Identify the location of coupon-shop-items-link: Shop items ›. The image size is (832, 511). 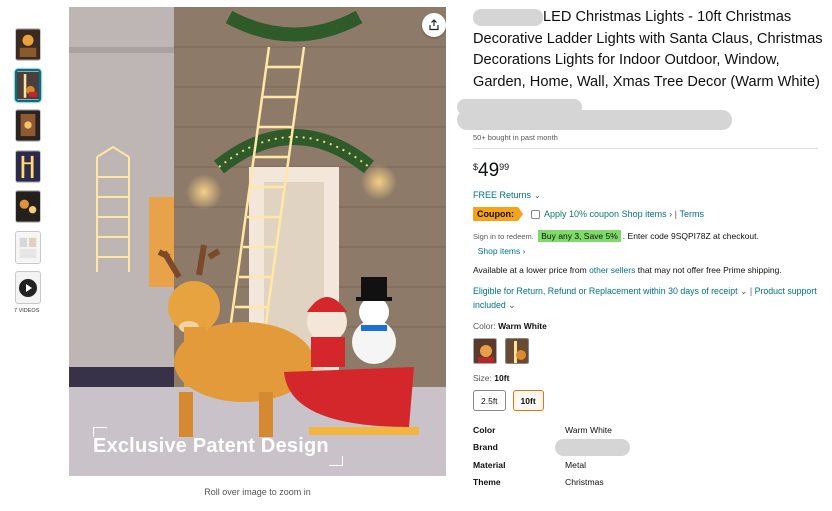
(647, 214).